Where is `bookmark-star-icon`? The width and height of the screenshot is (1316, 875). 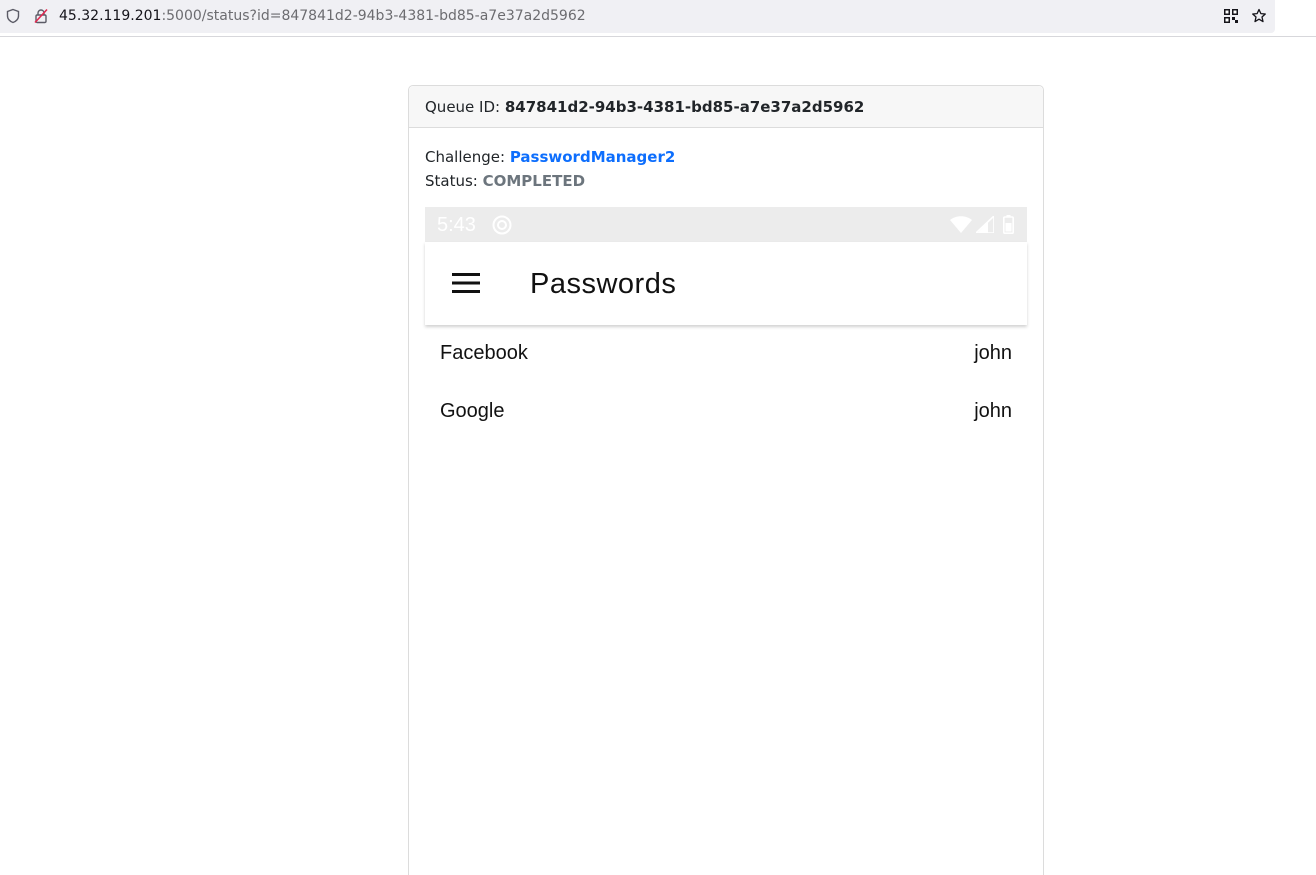
bookmark-star-icon is located at coordinates (1259, 16).